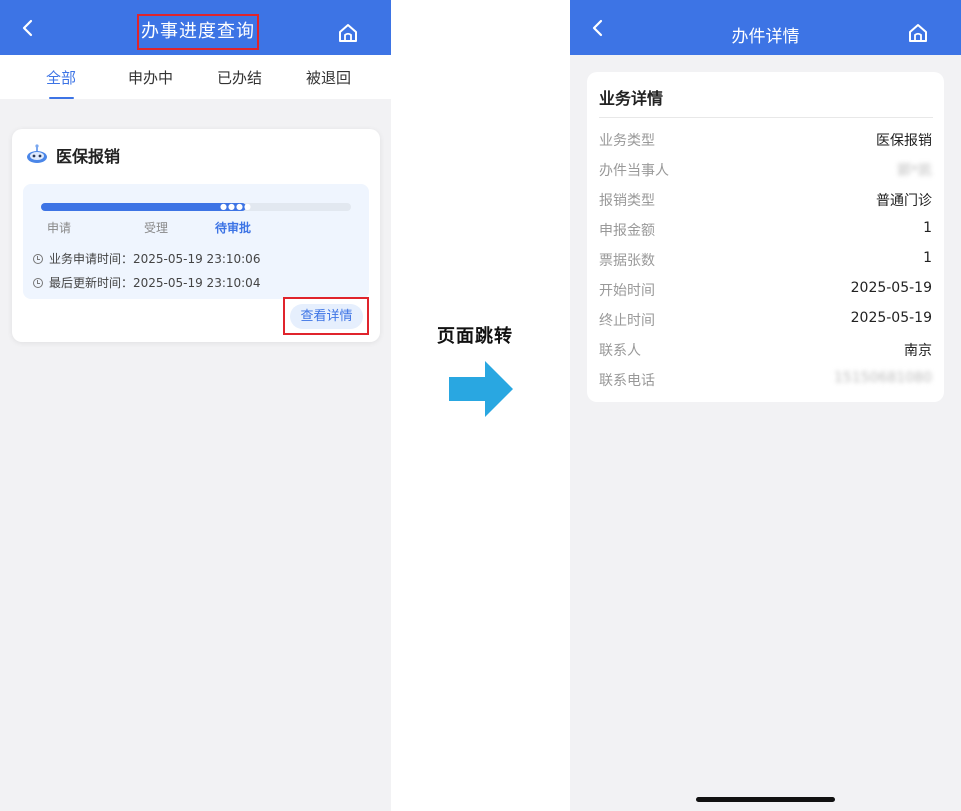  Describe the element at coordinates (627, 381) in the screenshot. I see `row-key: 联系电话` at that location.